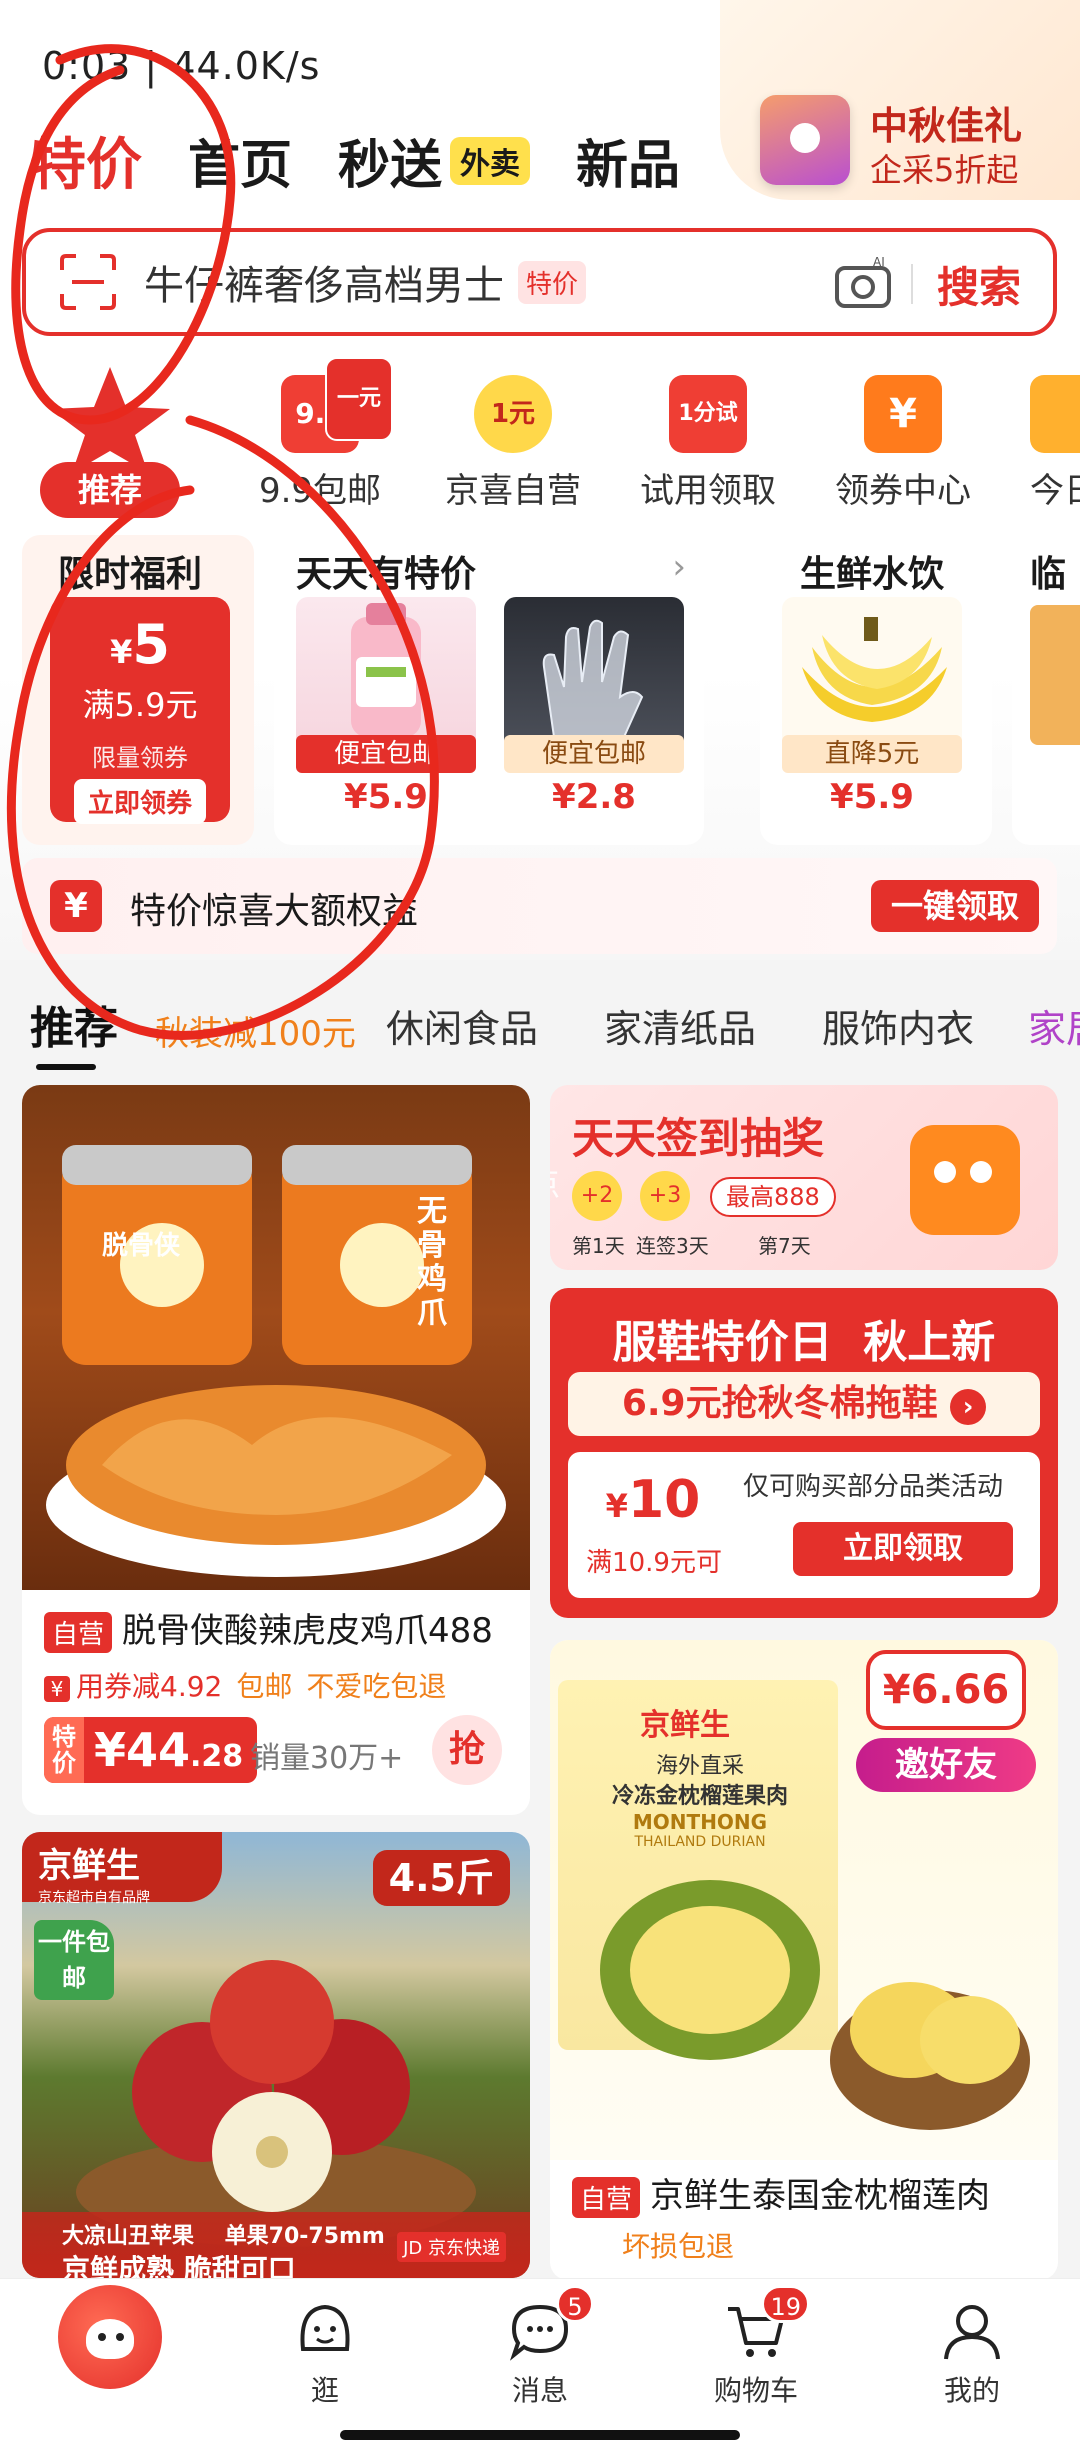 Image resolution: width=1080 pixels, height=2460 pixels. Describe the element at coordinates (307, 1631) in the screenshot. I see `product-title-text: 脱骨侠酸辣虎皮鸡爪488` at that location.